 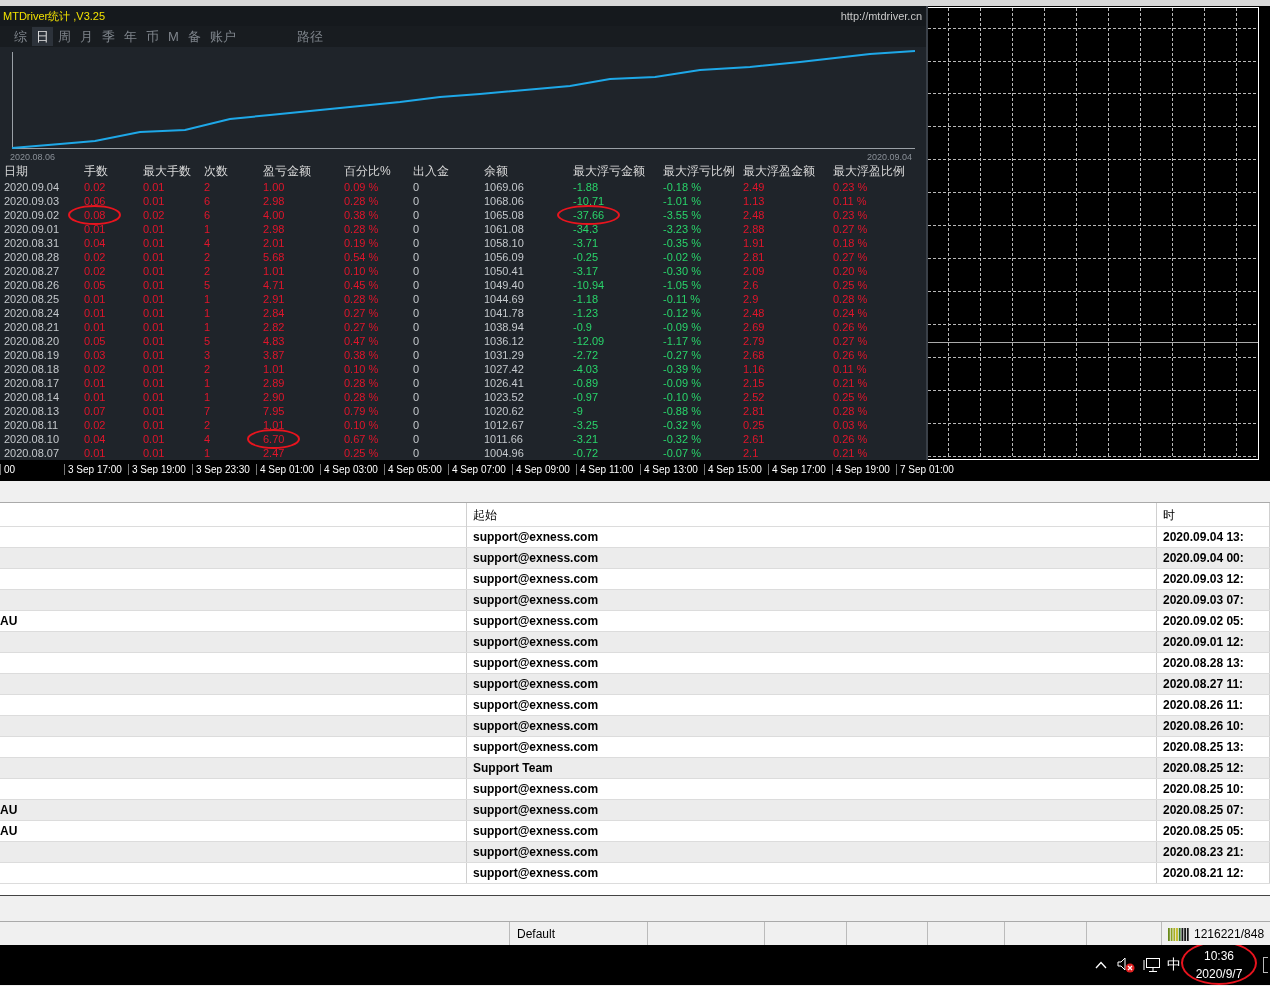 What do you see at coordinates (480, 469) in the screenshot?
I see `time-label: 4 Sep 07:00` at bounding box center [480, 469].